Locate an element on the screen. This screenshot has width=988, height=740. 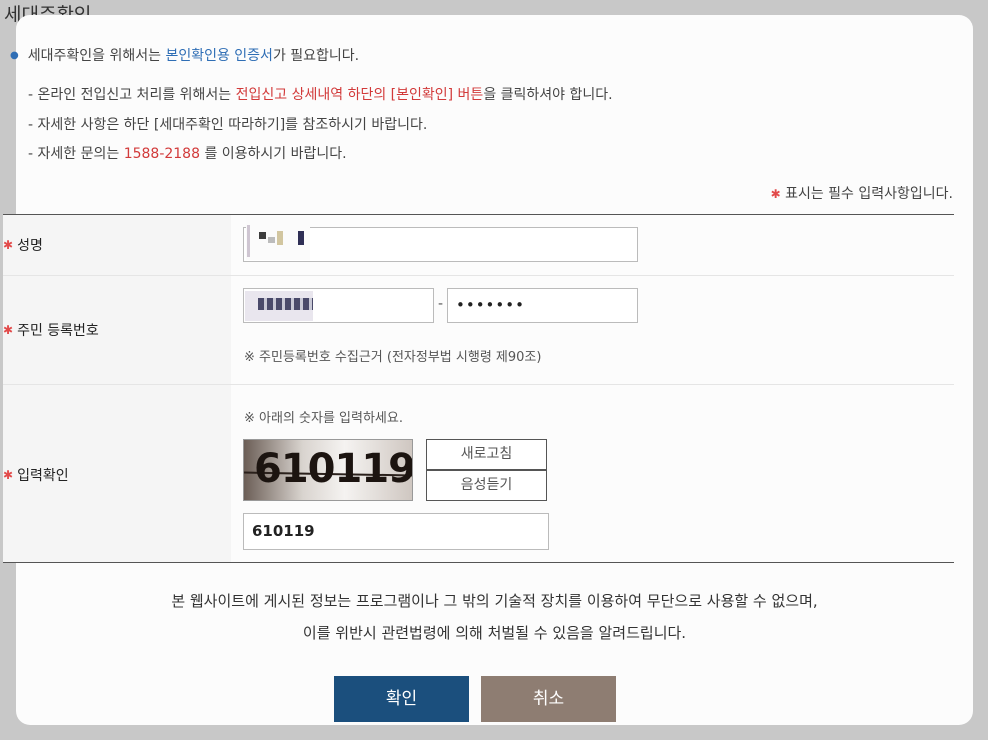
required-note: ✱ 표시는 필수 입력사항입니다. is located at coordinates (862, 193).